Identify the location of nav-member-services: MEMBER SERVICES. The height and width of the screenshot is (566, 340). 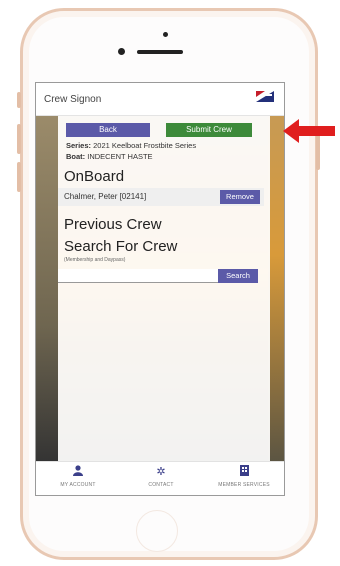
(244, 476).